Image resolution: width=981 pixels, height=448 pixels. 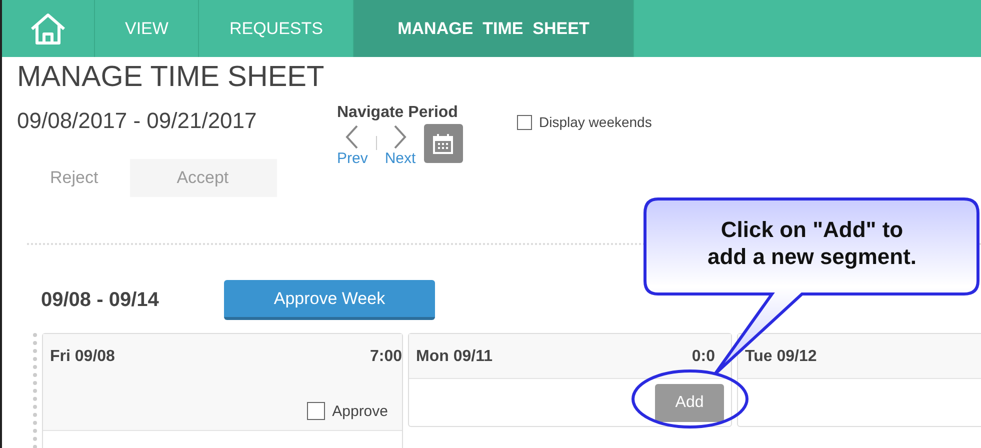 I want to click on accept-button: Accept, so click(x=204, y=178).